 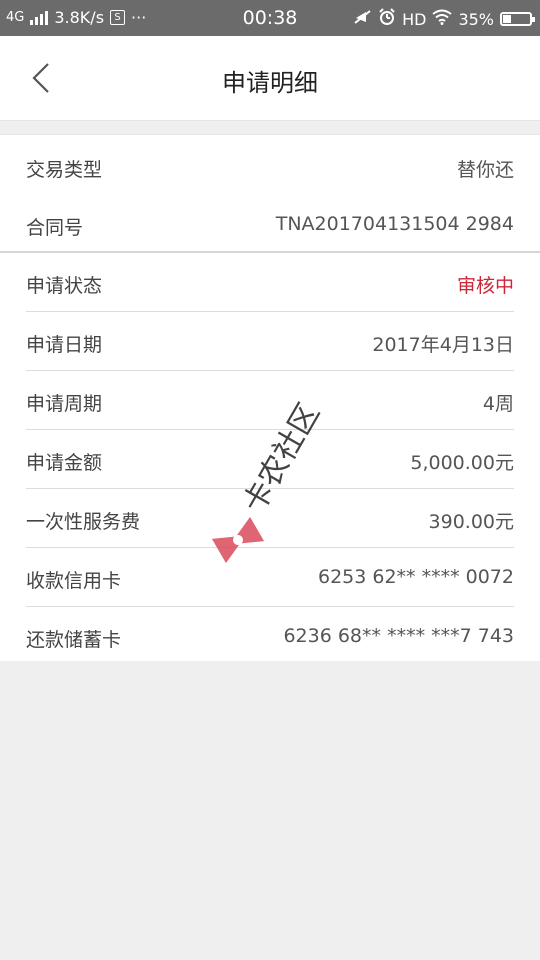 I want to click on nav-header: 申请明细, so click(x=270, y=78).